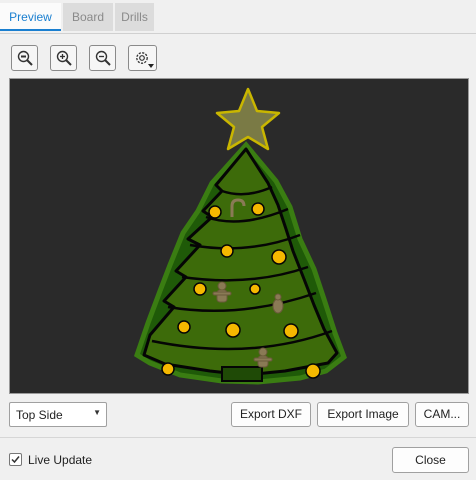  What do you see at coordinates (39, 415) in the screenshot?
I see `side-select-value: Top Side` at bounding box center [39, 415].